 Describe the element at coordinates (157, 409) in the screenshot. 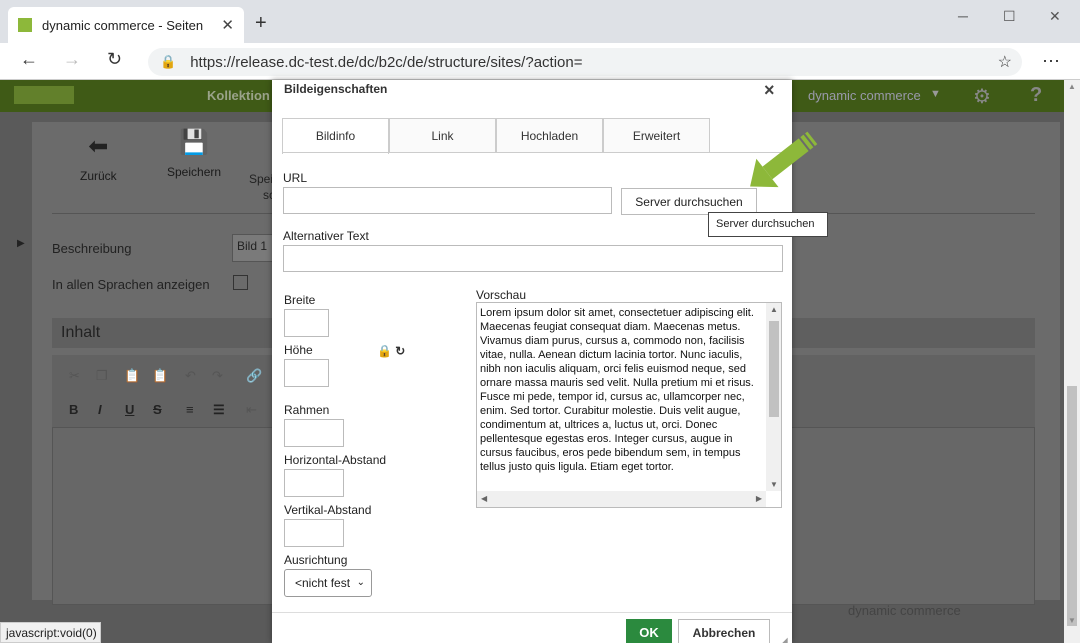

I see `strikethrough-icon: S` at that location.